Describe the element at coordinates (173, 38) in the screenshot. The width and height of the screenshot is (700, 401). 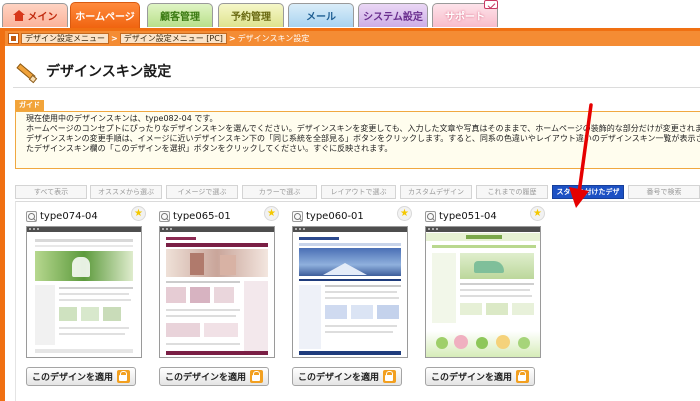
I see `breadcrumb-design-menu-pc: デザイン設定メニュー [PC]` at that location.